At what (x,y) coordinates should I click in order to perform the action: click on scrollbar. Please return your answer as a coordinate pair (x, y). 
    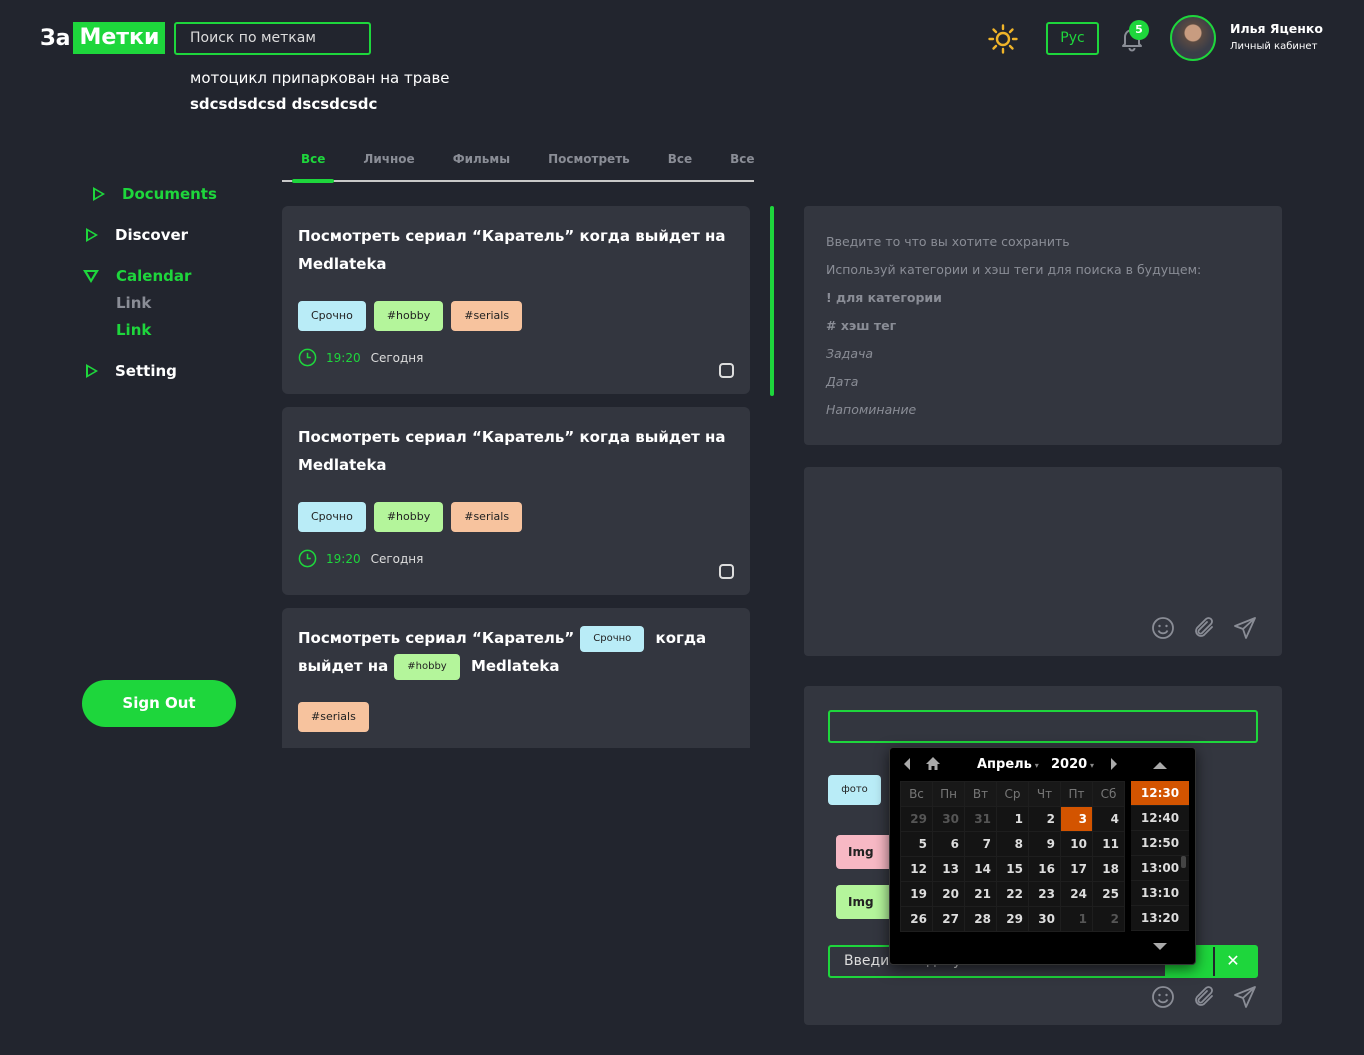
    Looking at the image, I should click on (772, 301).